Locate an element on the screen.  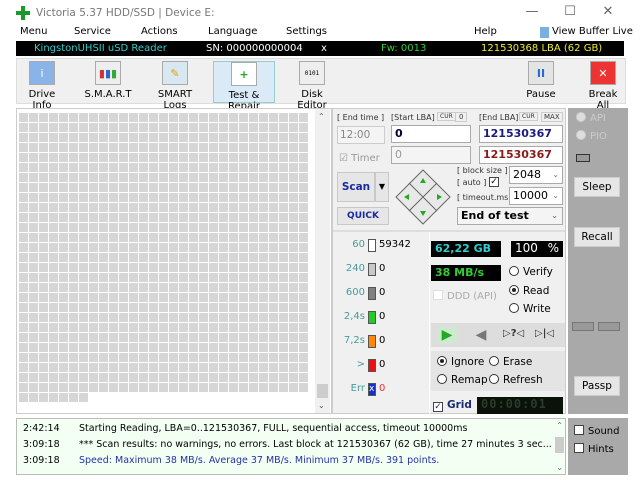
sound-checkbox: Sound is located at coordinates (597, 431).